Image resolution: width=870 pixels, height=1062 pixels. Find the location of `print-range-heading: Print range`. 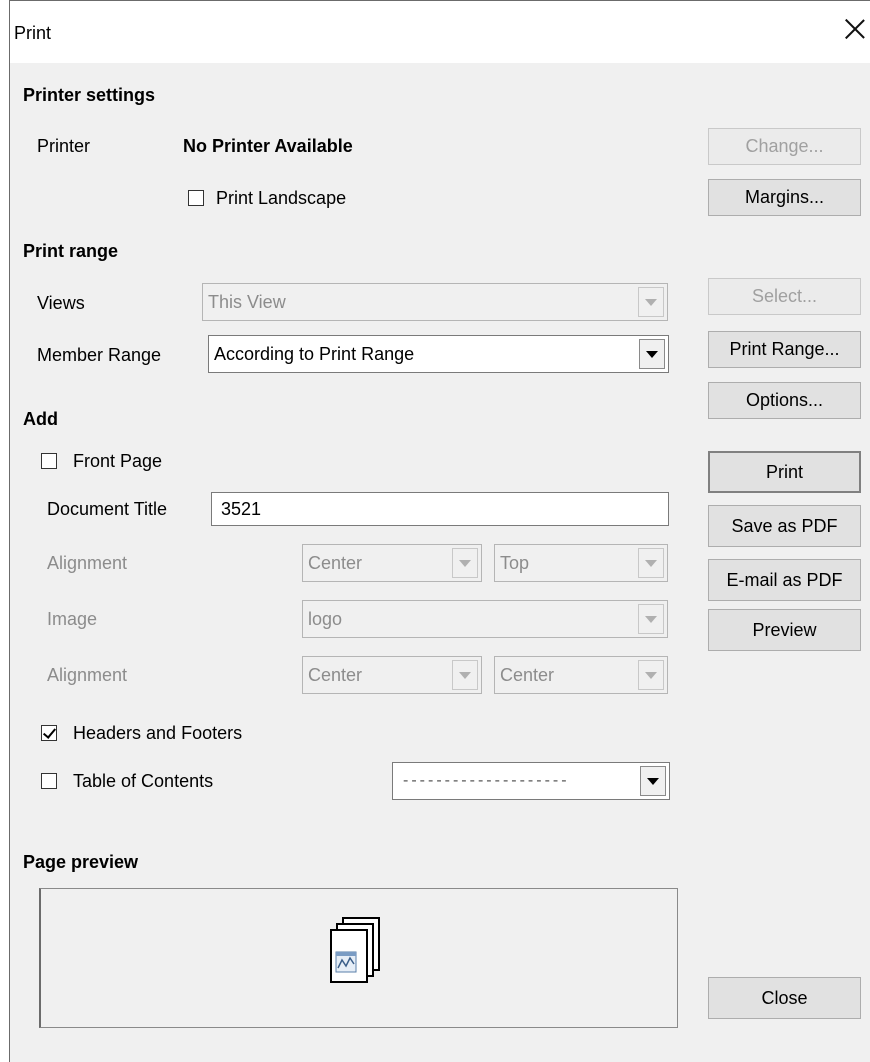

print-range-heading: Print range is located at coordinates (71, 251).